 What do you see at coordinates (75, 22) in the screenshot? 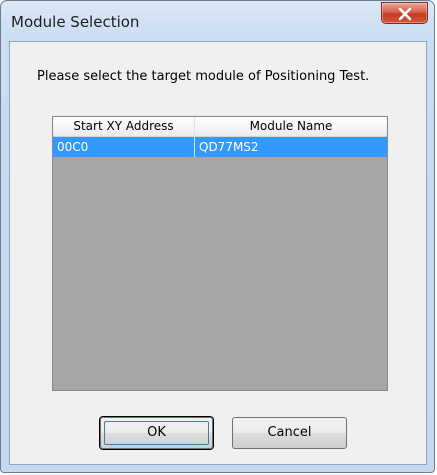
I see `window-title: Module Selection` at bounding box center [75, 22].